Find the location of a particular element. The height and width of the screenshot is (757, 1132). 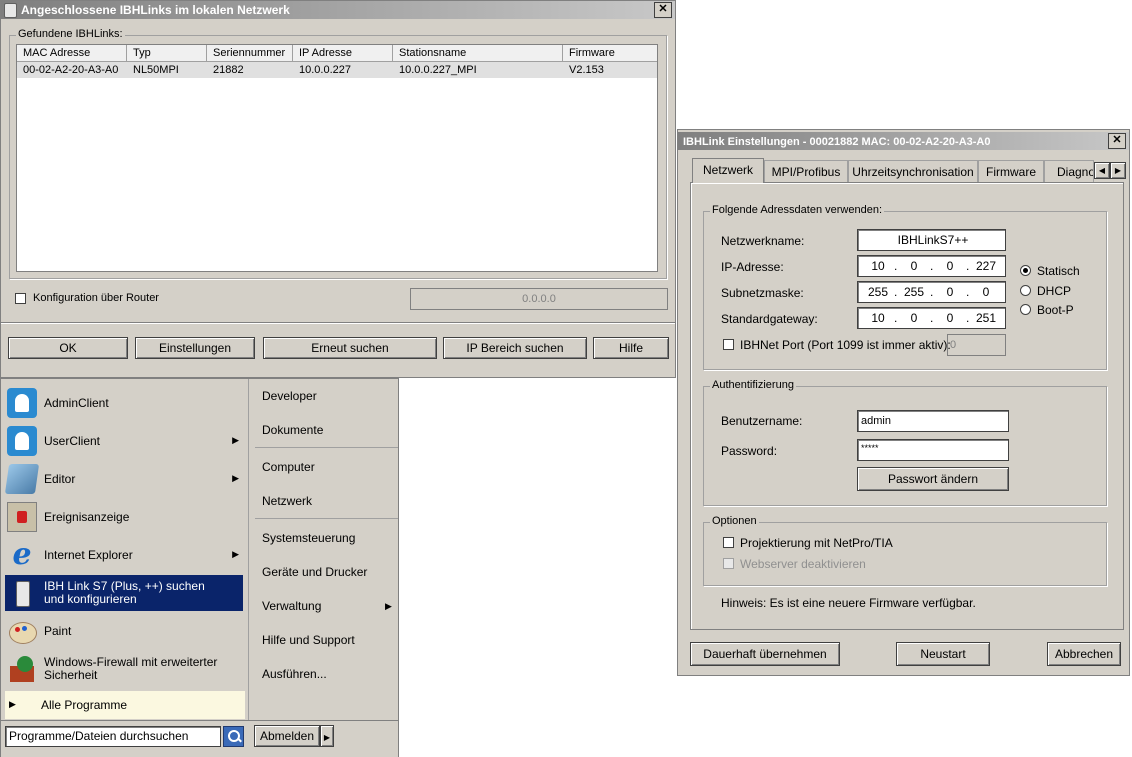

column-header-mac: MAC Adresse is located at coordinates (72, 53).